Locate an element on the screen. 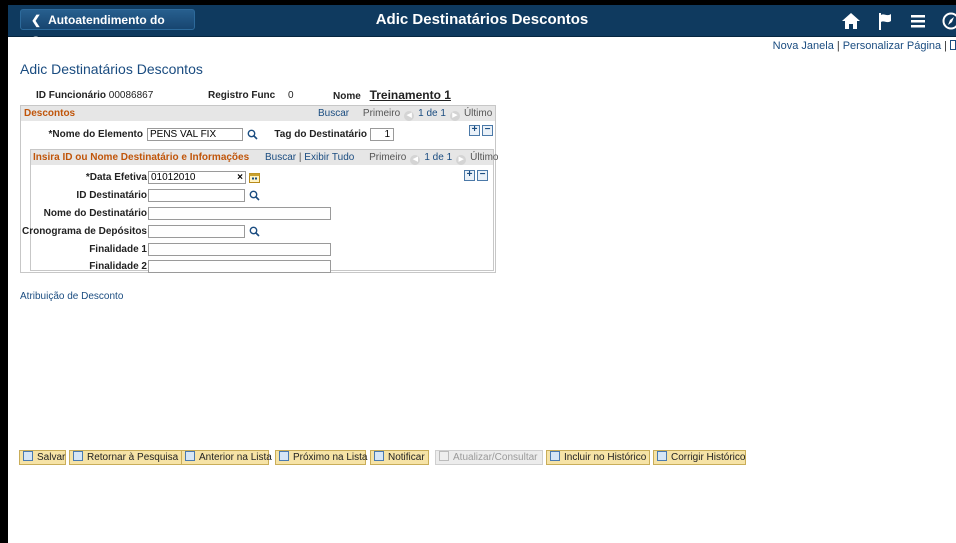  destinatario-last: Último is located at coordinates (484, 157).